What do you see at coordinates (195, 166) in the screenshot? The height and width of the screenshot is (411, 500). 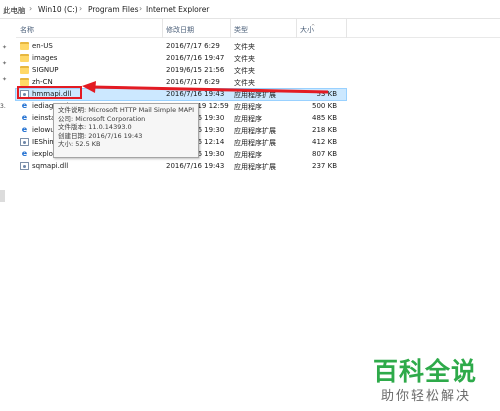 I see `file-date: 2016/7/16 19:43` at bounding box center [195, 166].